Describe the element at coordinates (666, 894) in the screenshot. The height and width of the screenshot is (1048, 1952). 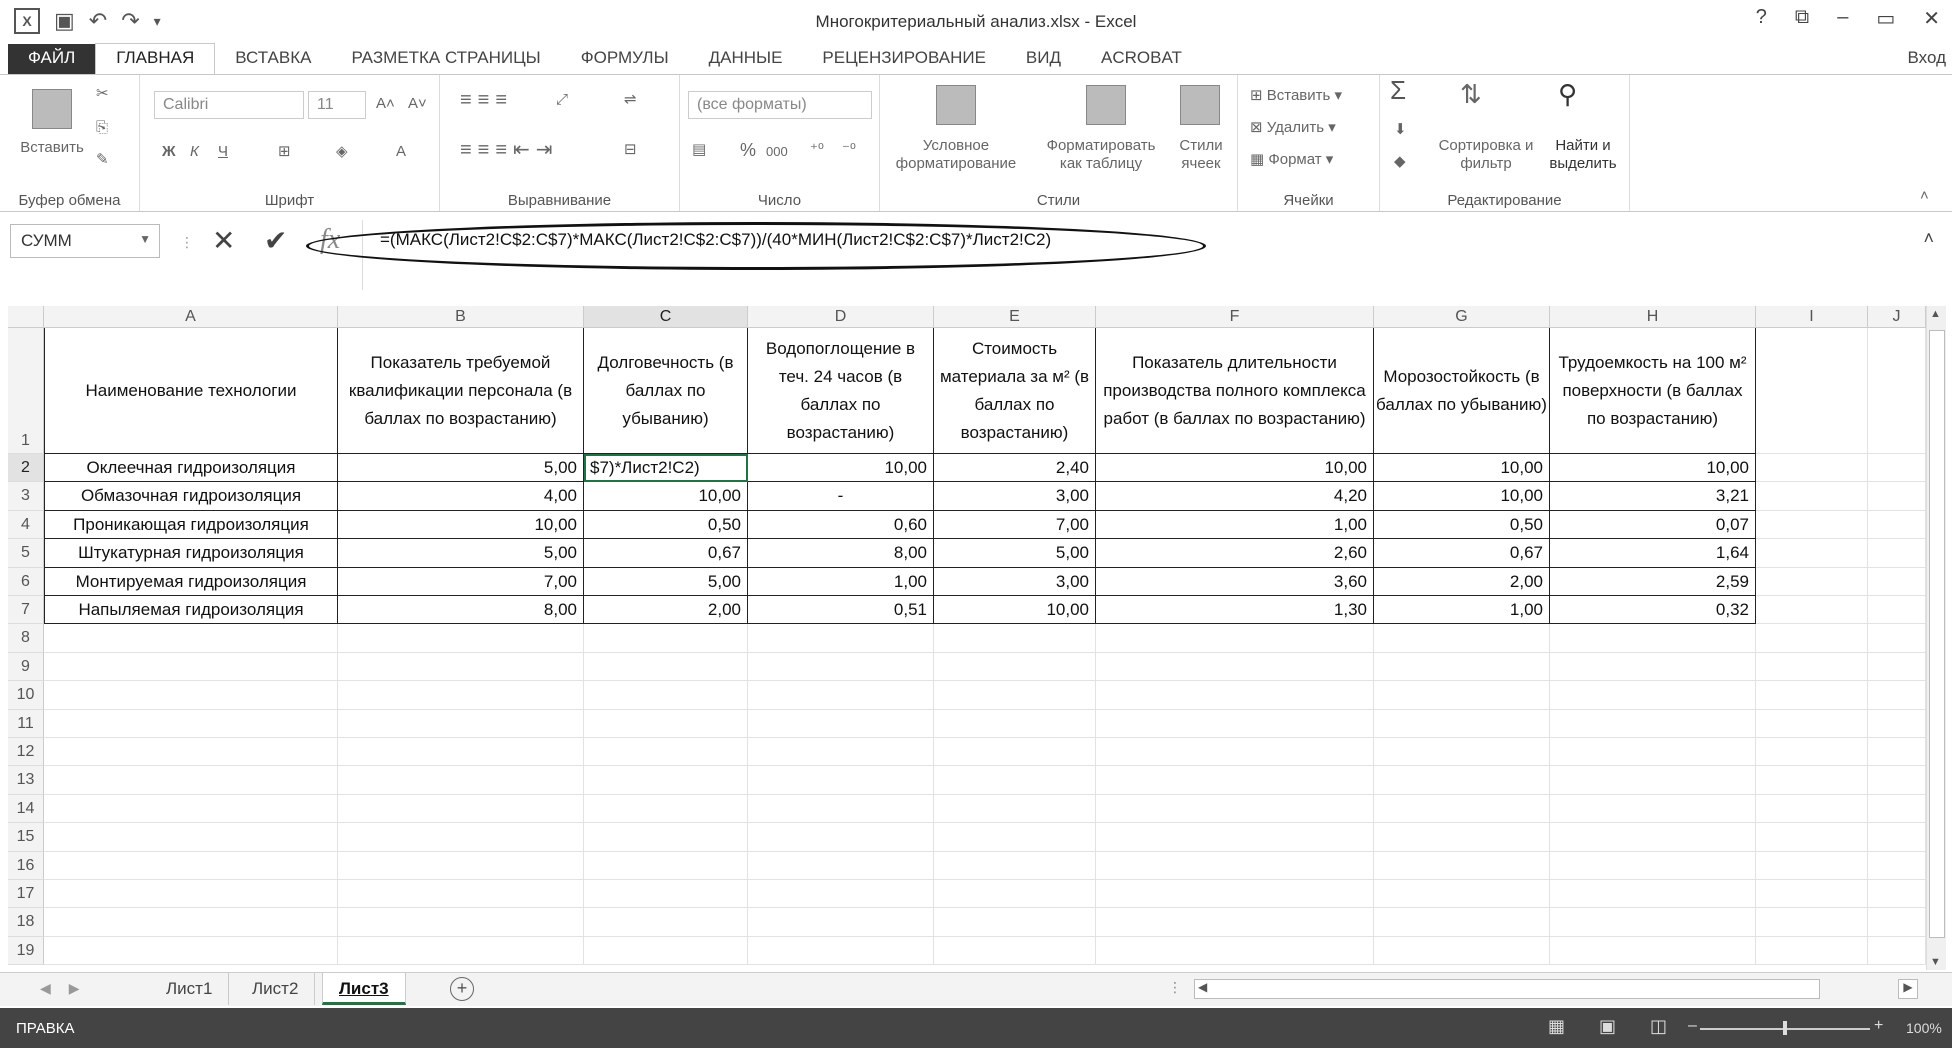
I see `cell-c17` at that location.